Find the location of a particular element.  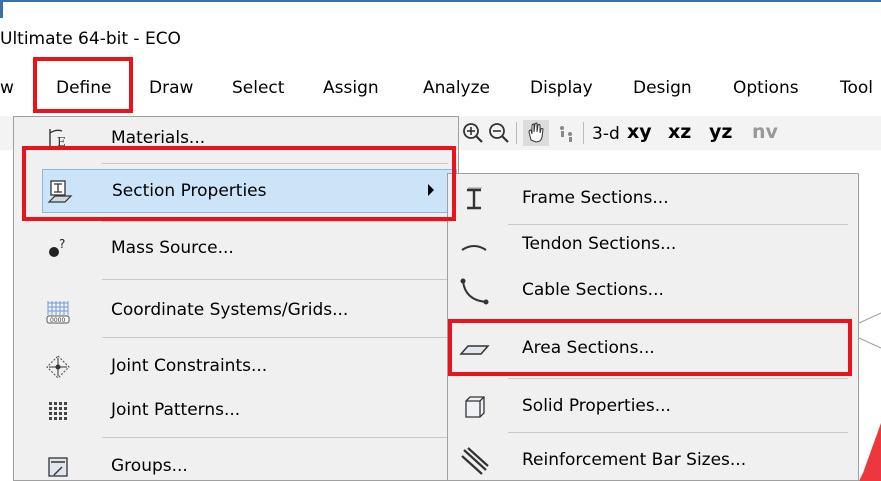

menu-design: Design is located at coordinates (662, 88).